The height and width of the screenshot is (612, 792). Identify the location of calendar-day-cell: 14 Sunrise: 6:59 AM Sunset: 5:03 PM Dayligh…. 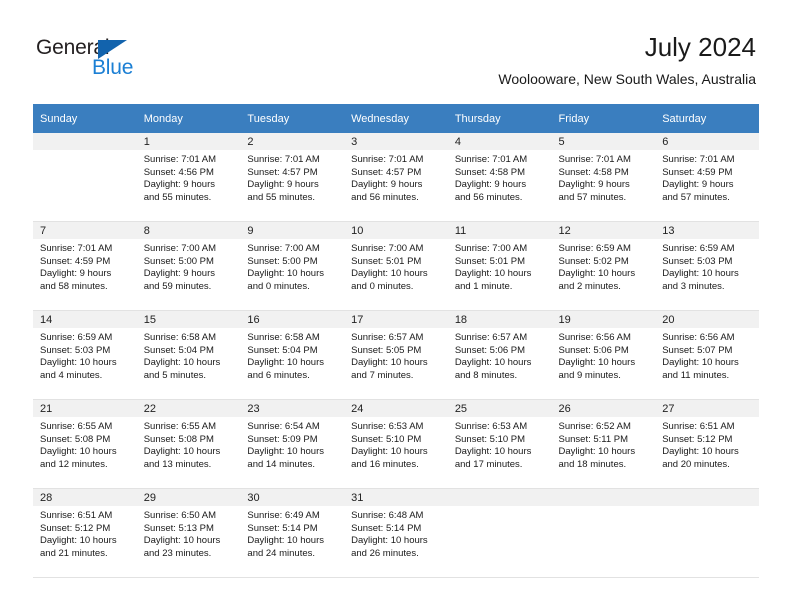
(85, 355).